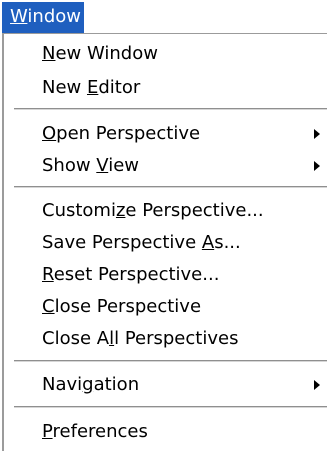 The width and height of the screenshot is (327, 451). What do you see at coordinates (165, 431) in the screenshot?
I see `menu-item-preferences: Preferences` at bounding box center [165, 431].